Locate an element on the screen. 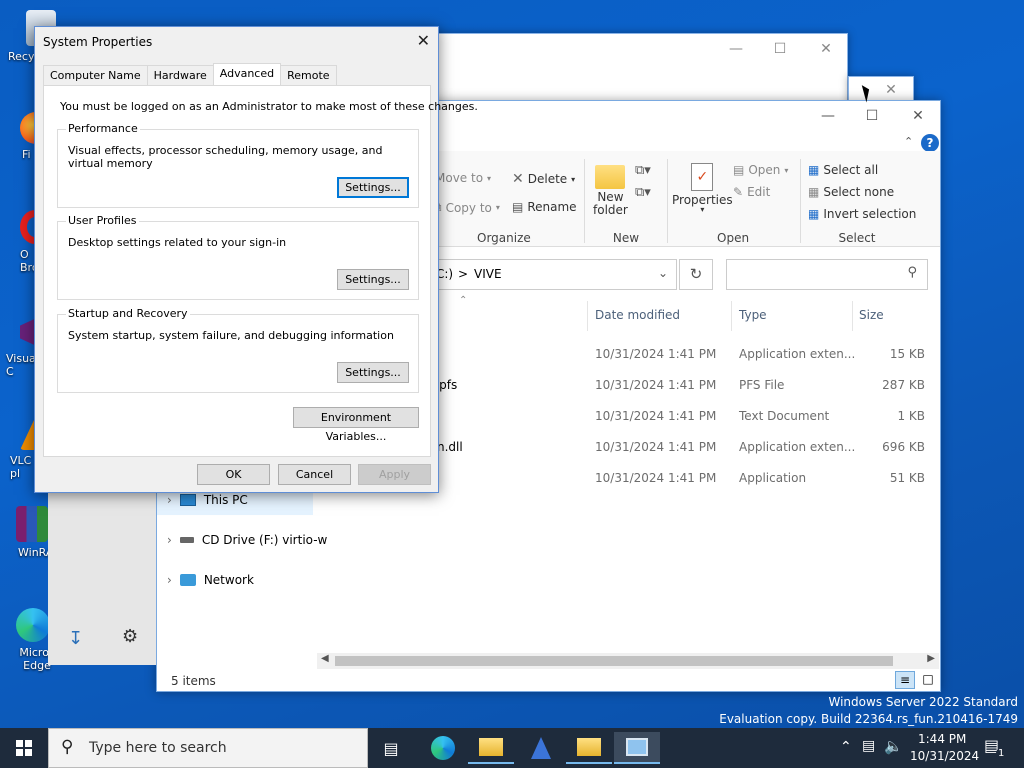  open-button: ▤ Open ▾ is located at coordinates (760, 170).